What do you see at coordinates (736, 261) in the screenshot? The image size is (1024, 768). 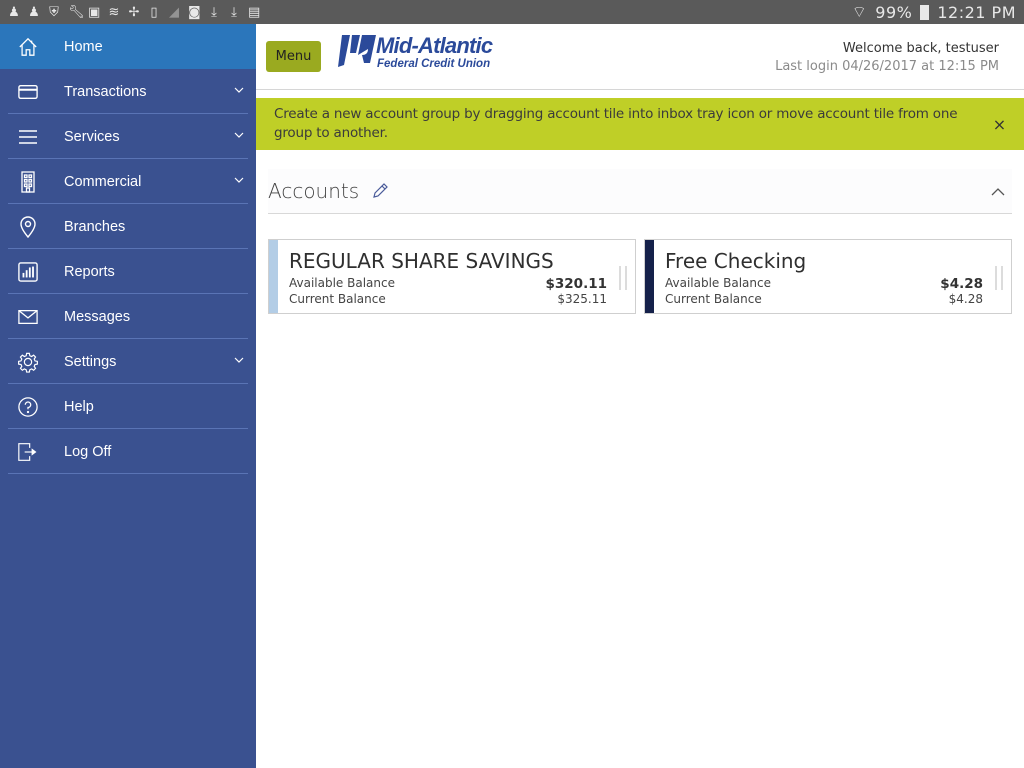 I see `account-name: Free Checking` at bounding box center [736, 261].